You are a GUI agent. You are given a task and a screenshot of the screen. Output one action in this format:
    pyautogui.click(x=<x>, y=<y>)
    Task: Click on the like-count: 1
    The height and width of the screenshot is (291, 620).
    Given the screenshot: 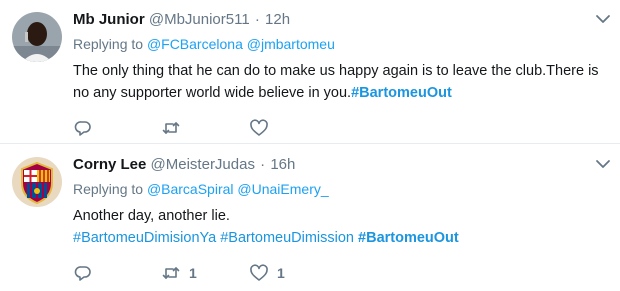 What is the action you would take?
    pyautogui.click(x=281, y=273)
    